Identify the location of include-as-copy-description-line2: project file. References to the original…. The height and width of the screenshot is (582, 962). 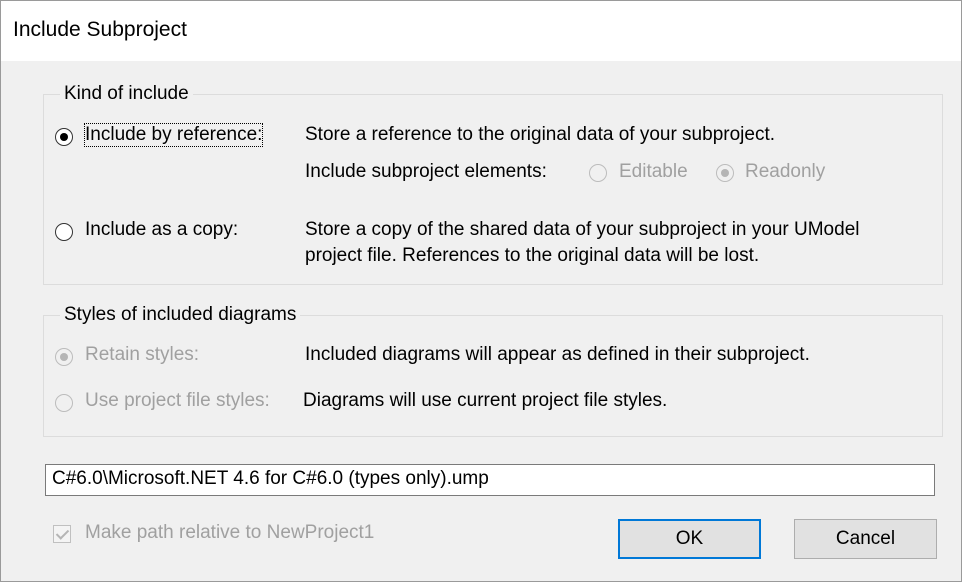
(532, 255).